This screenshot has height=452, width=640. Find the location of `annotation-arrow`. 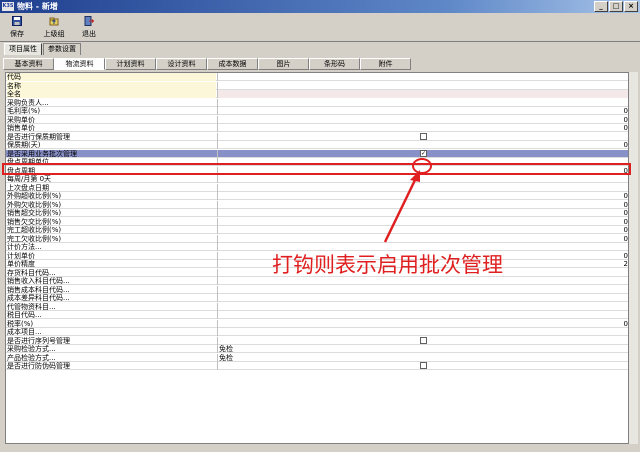

annotation-arrow is located at coordinates (401, 206).